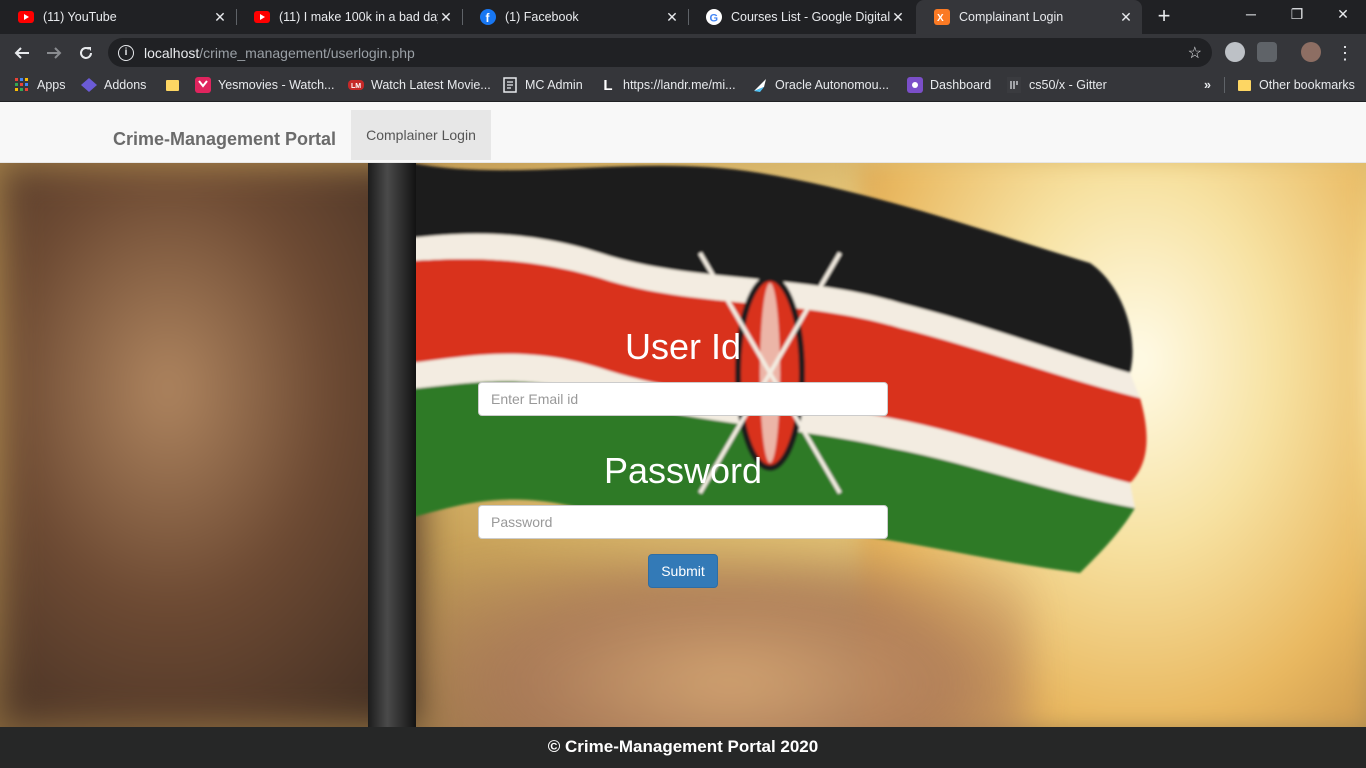 The height and width of the screenshot is (768, 1366). I want to click on tab-facebook: f (1) Facebook ✕, so click(575, 17).